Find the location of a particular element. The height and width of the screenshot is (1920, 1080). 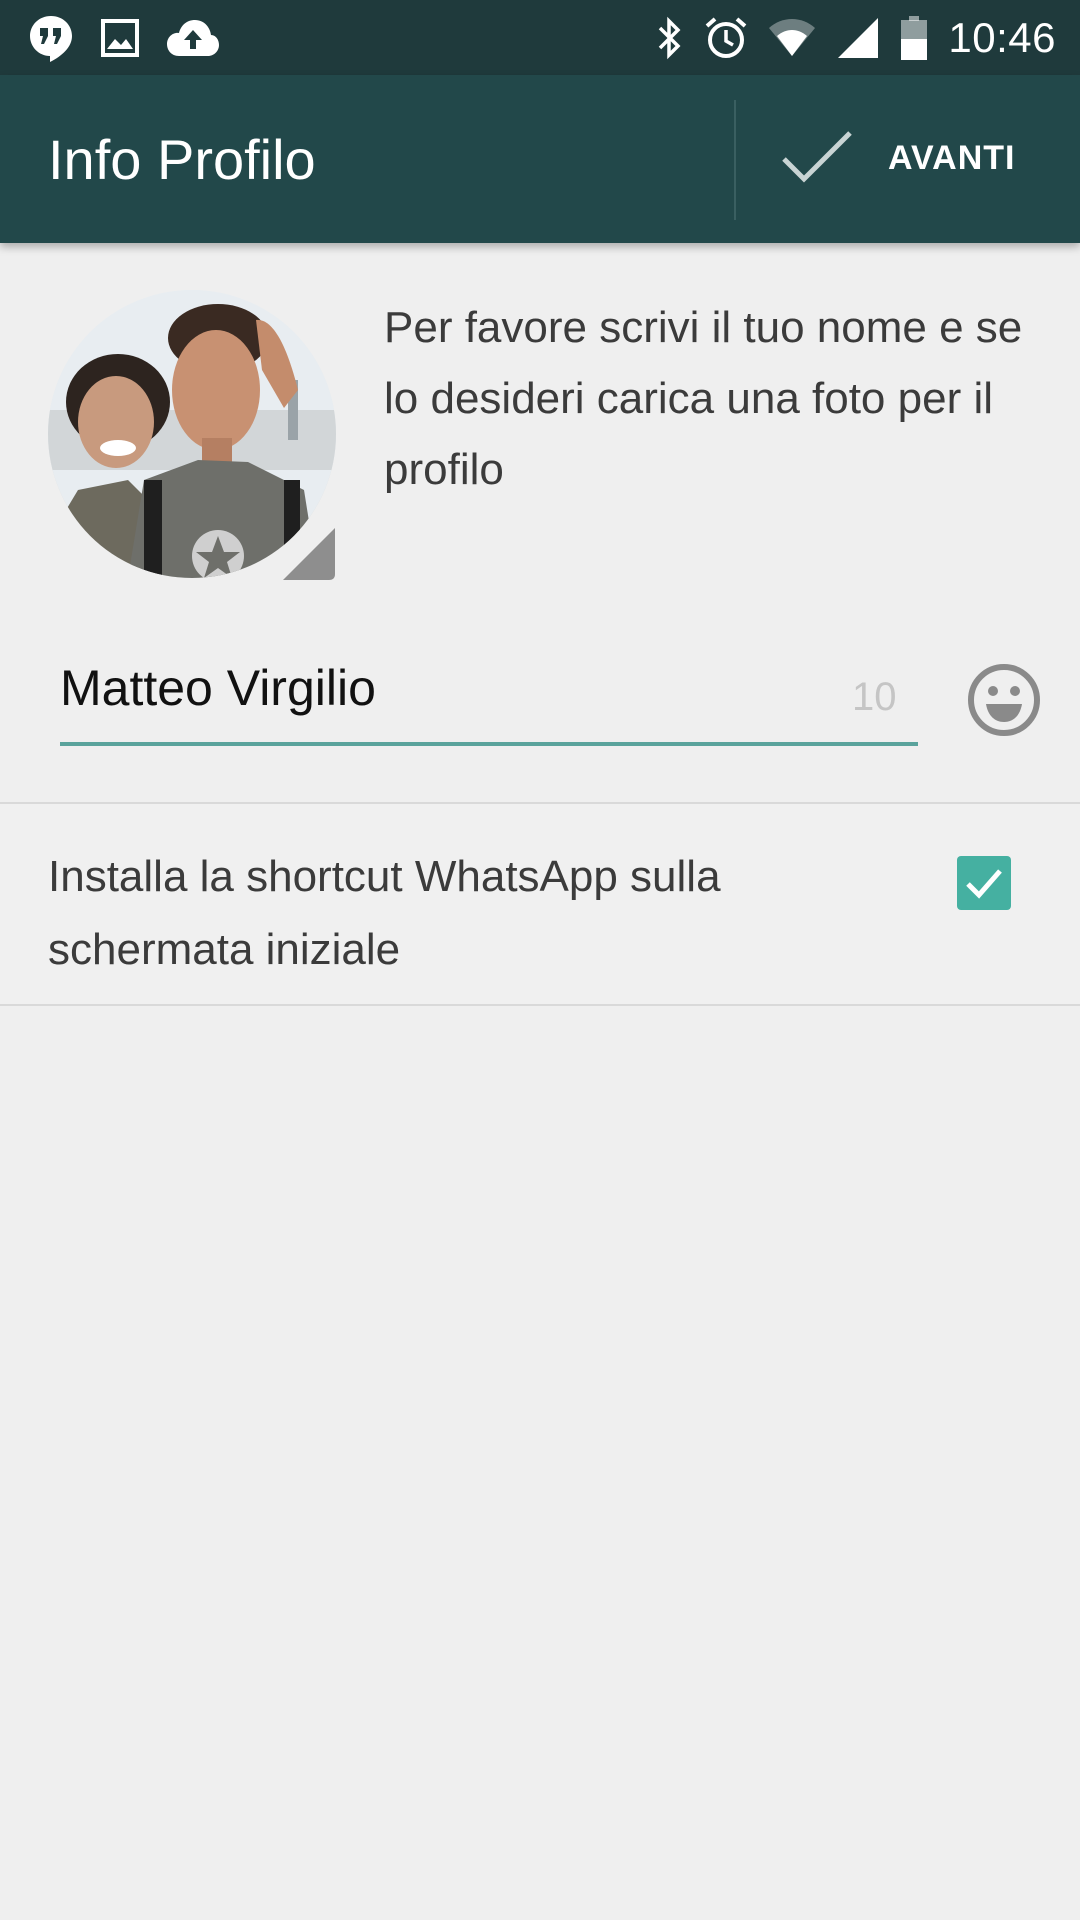

checkbox-check-icon is located at coordinates (984, 884).